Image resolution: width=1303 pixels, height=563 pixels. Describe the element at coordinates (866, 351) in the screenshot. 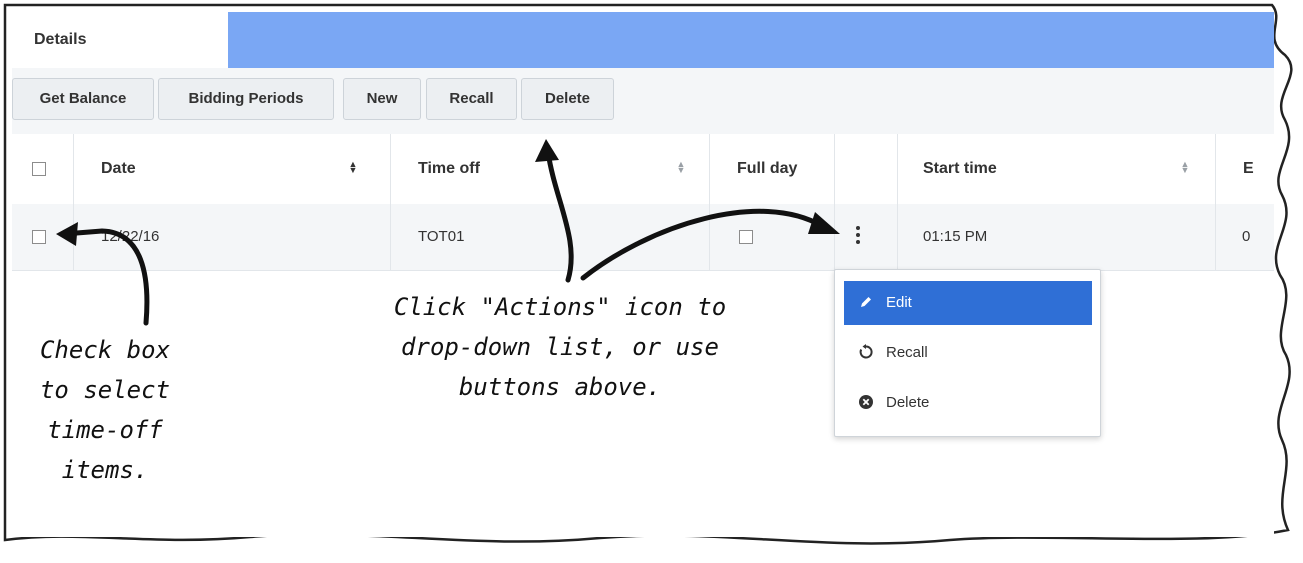

I see `recall-icon` at that location.